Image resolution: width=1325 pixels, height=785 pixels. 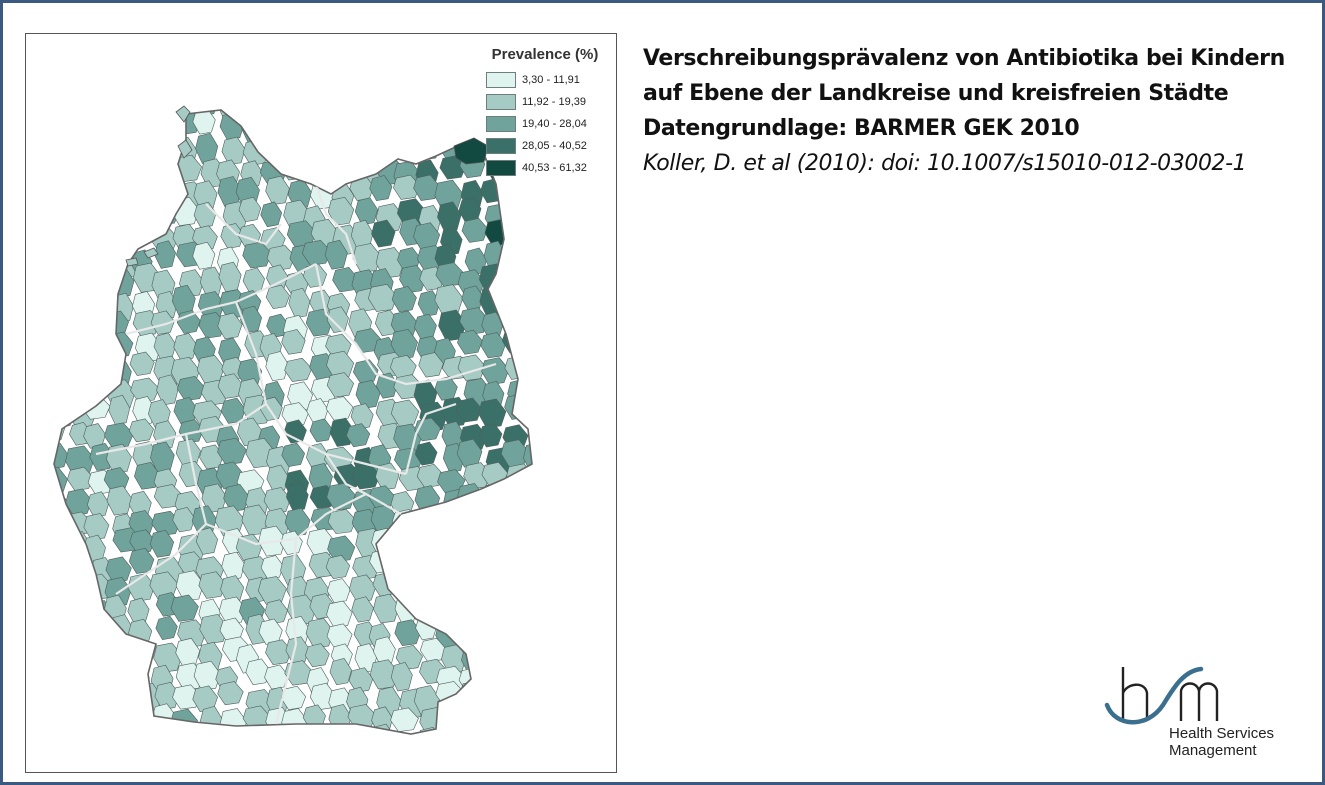 What do you see at coordinates (554, 168) in the screenshot?
I see `legend-label: 40,53 - 61,32` at bounding box center [554, 168].